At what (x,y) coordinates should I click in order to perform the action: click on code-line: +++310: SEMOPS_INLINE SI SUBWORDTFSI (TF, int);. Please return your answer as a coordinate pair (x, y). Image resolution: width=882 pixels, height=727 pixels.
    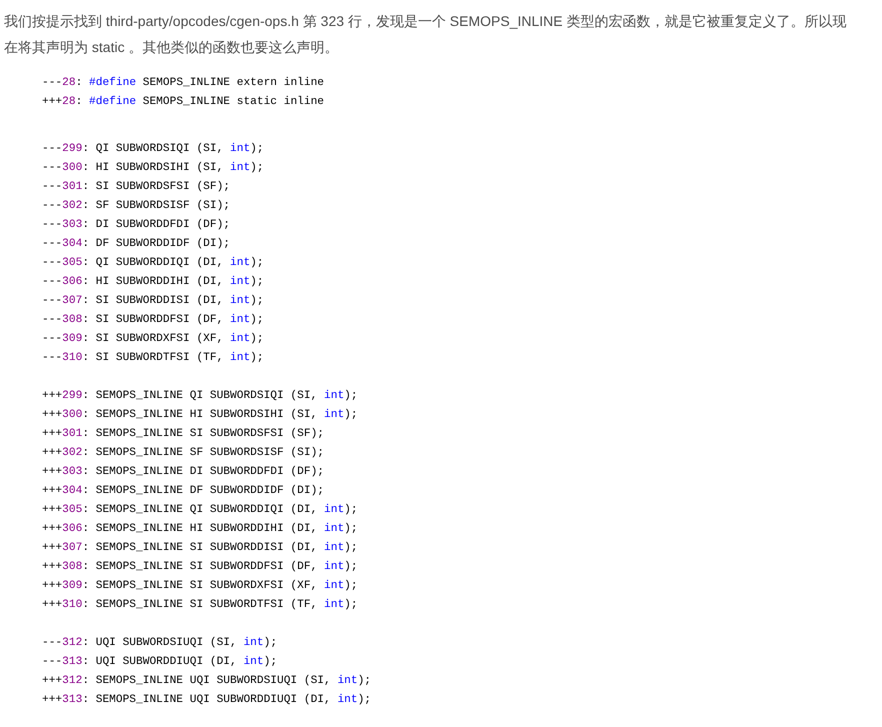
    Looking at the image, I should click on (200, 605).